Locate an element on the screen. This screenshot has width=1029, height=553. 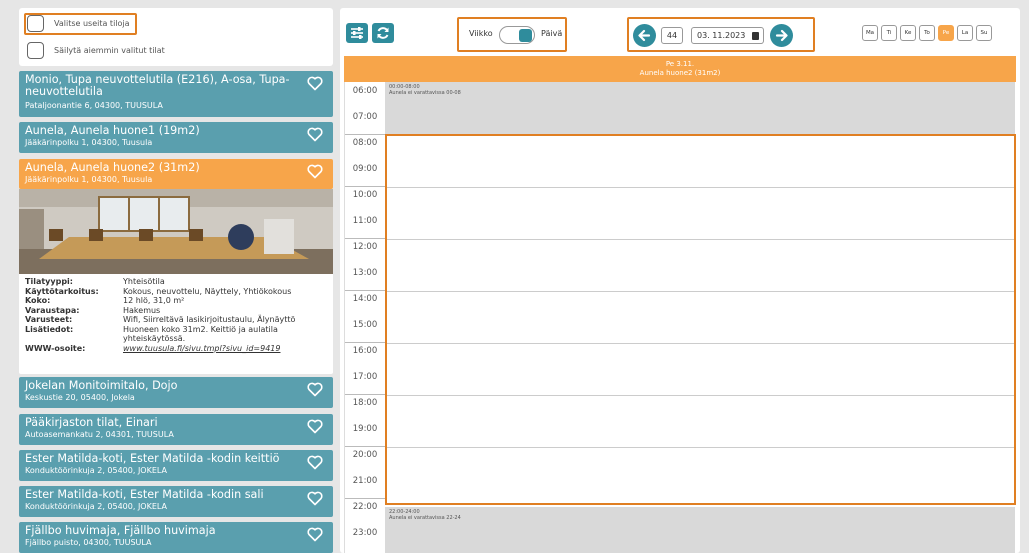
hour-label: 06:00 is located at coordinates (365, 91).